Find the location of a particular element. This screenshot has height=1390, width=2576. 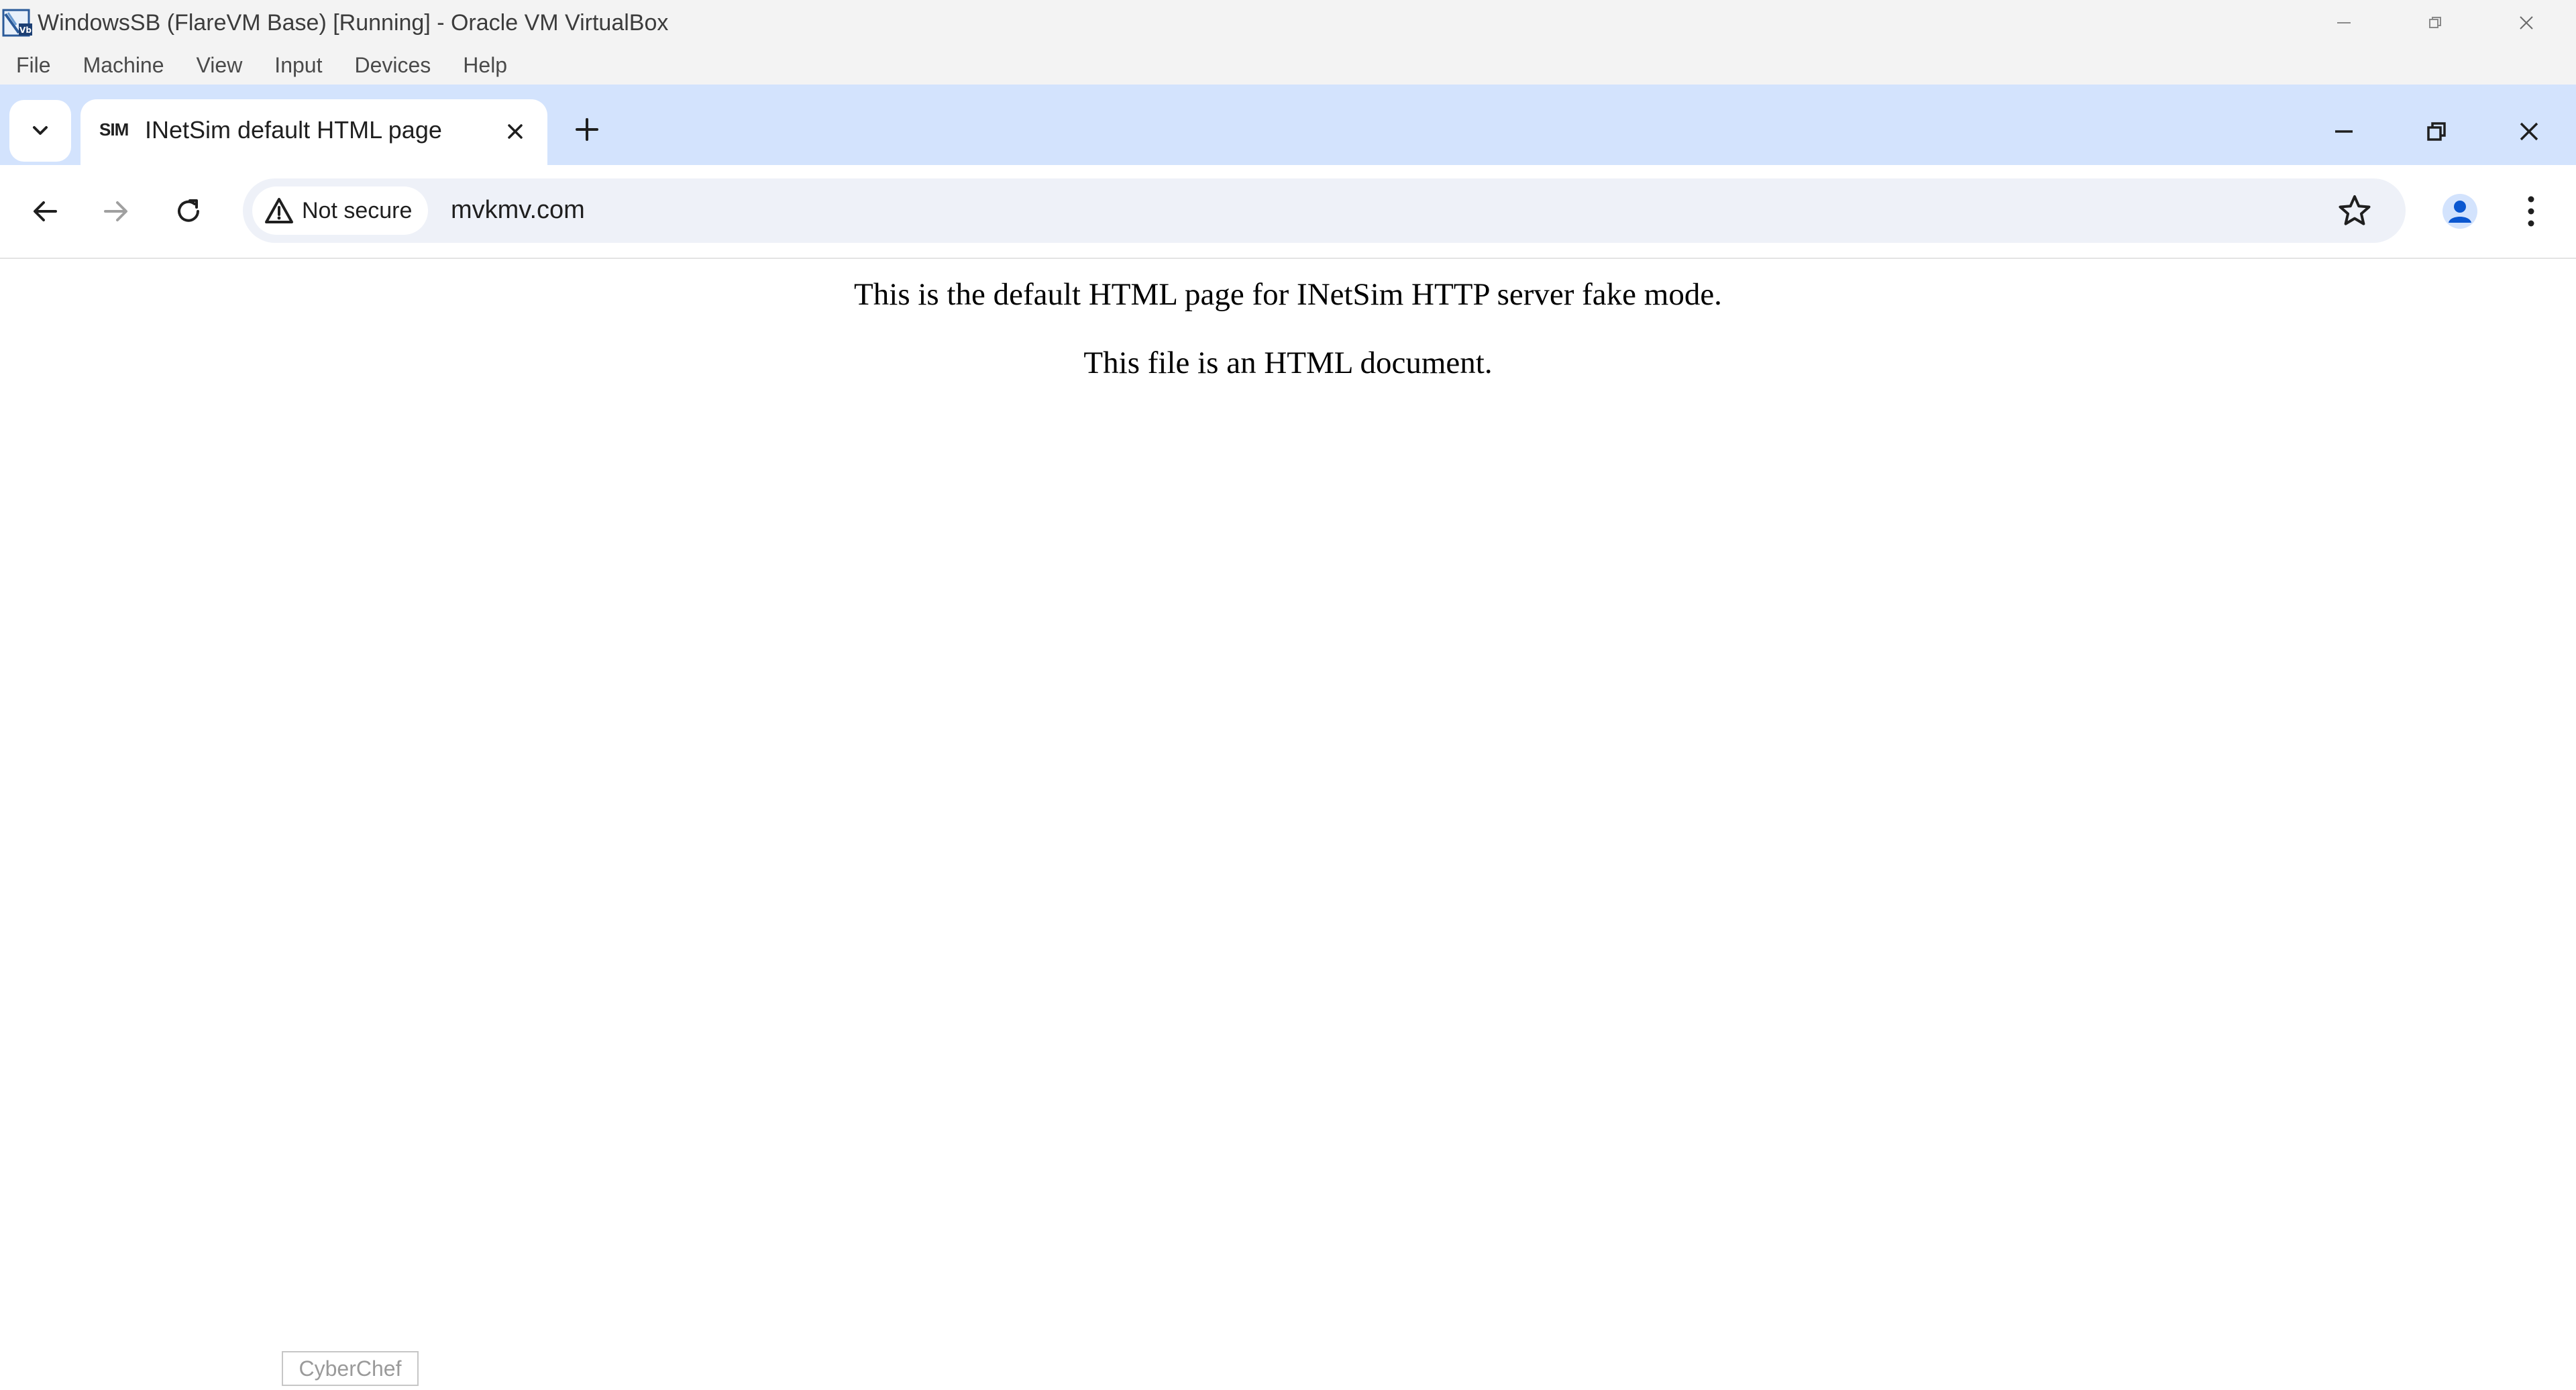

tab-title: INetSim default HTML page is located at coordinates (293, 130).